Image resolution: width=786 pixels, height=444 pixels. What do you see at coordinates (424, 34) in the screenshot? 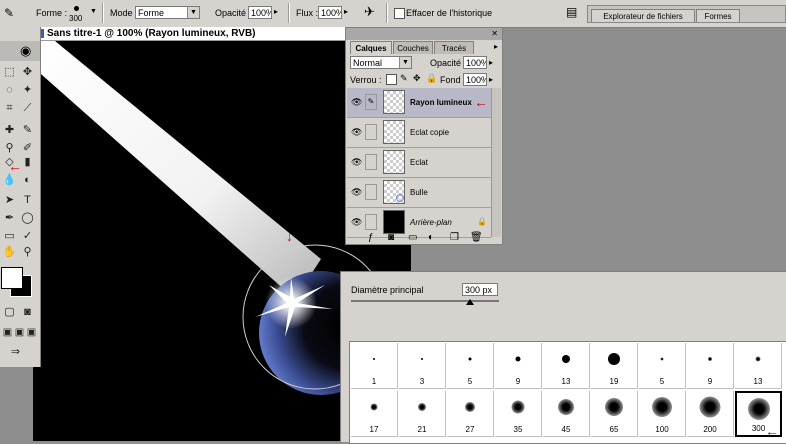
I see `palette-title-bar` at bounding box center [424, 34].